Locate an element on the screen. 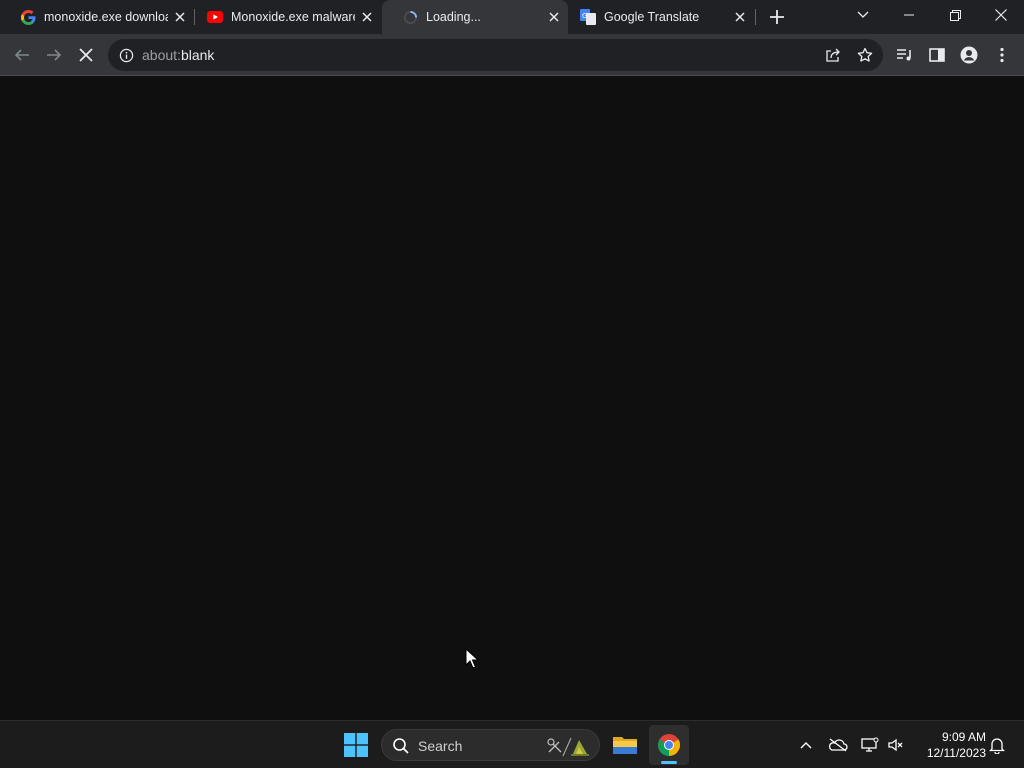 This screenshot has height=768, width=1024. folder-icon is located at coordinates (625, 745).